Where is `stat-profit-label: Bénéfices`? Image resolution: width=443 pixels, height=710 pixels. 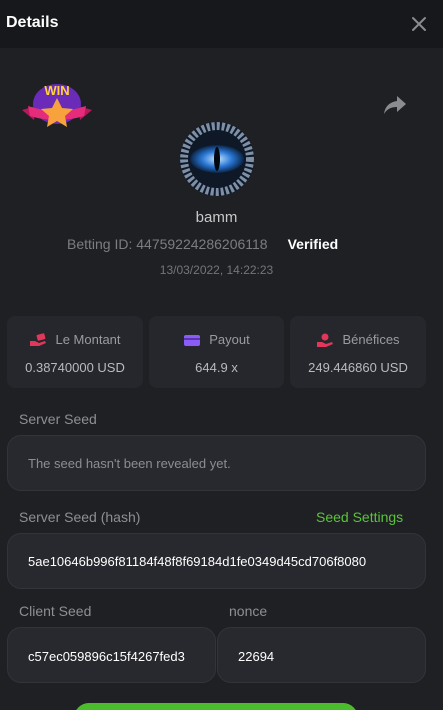
stat-profit-label: Bénéfices is located at coordinates (371, 339).